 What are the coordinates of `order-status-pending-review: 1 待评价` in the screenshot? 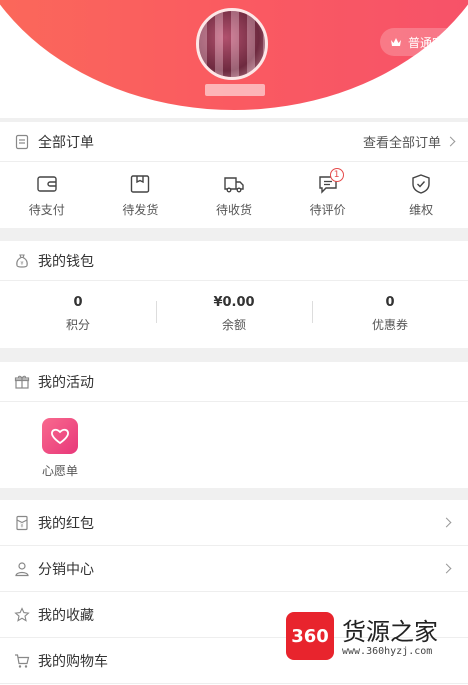 It's located at (328, 195).